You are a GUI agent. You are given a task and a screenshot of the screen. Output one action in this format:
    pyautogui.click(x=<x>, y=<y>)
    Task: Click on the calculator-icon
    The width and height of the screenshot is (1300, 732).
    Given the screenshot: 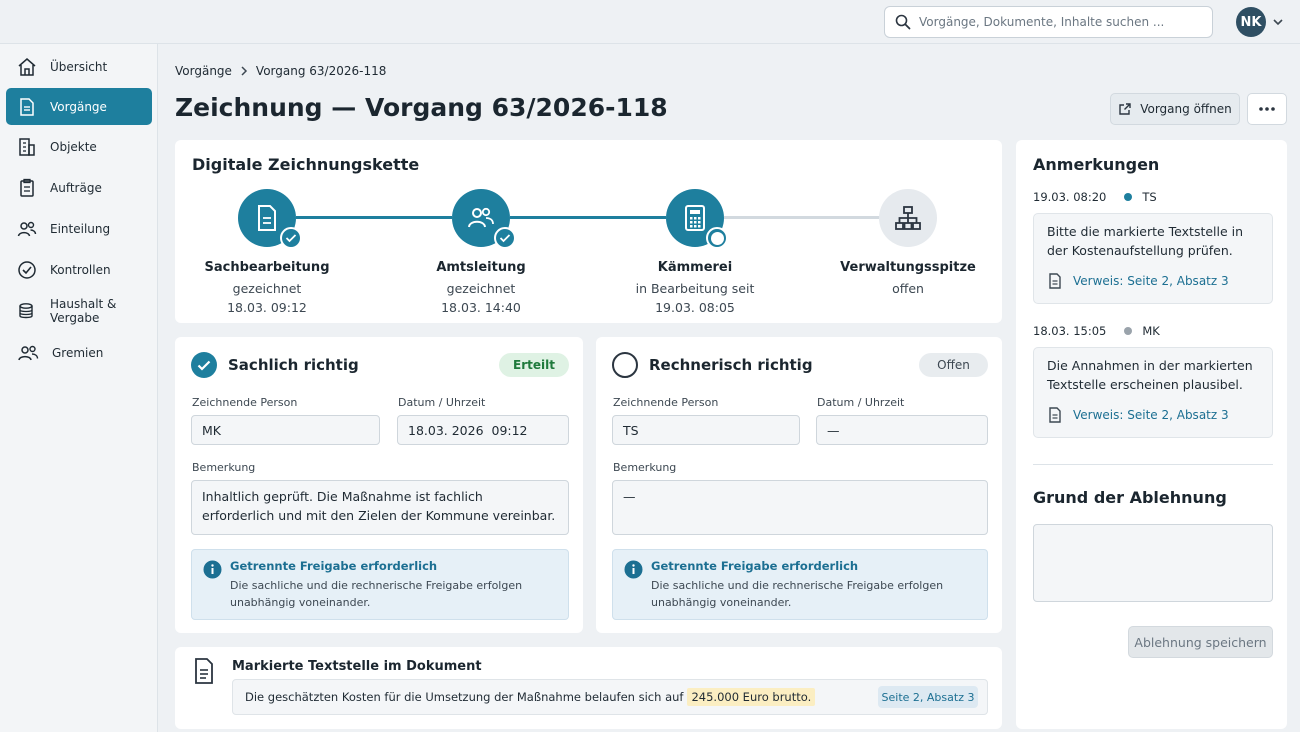 What is the action you would take?
    pyautogui.click(x=695, y=218)
    